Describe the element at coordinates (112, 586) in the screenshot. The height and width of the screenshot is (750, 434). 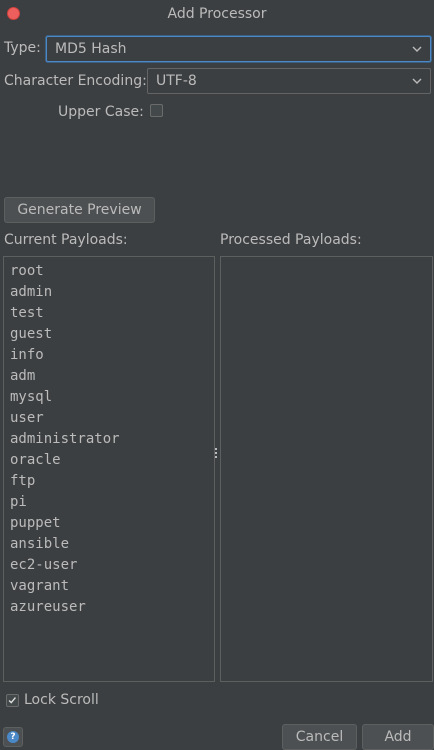
I see `list-item: vagrant` at that location.